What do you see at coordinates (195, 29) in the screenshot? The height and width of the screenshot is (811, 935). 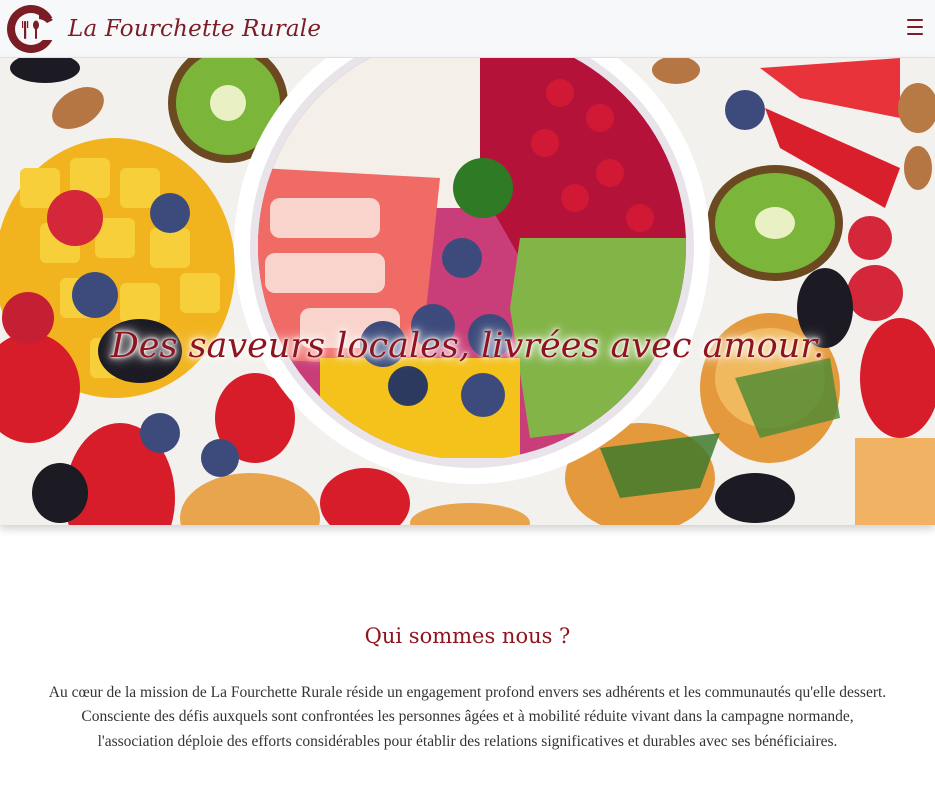 I see `brand-name: La Fourchette Rurale` at bounding box center [195, 29].